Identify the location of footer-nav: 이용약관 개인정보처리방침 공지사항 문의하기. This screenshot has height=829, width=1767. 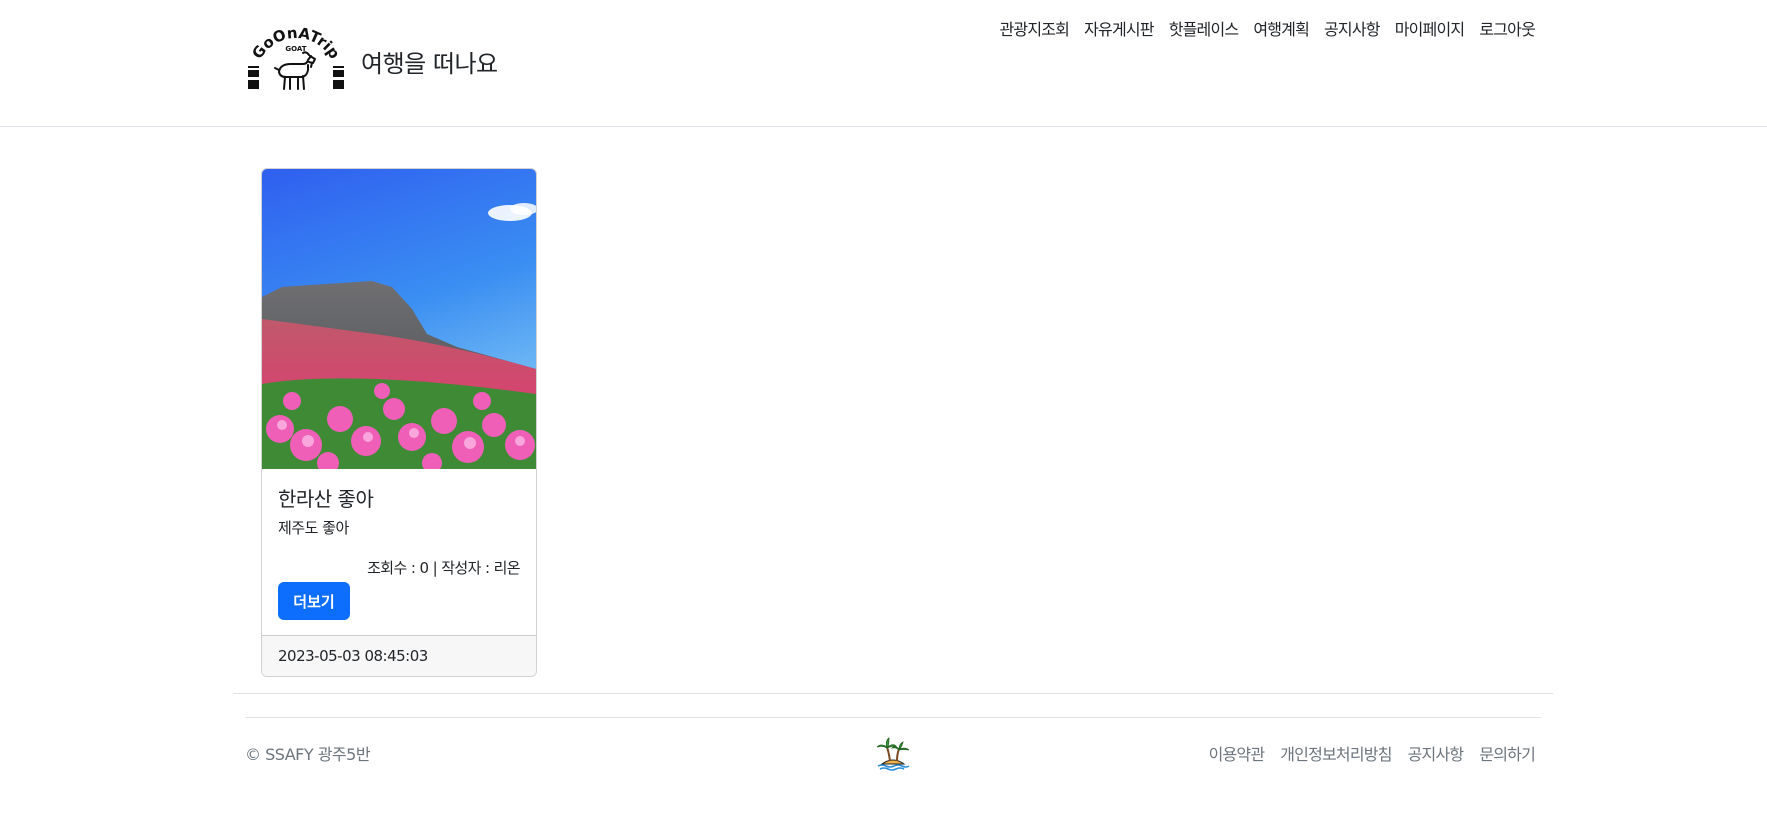
(1372, 753).